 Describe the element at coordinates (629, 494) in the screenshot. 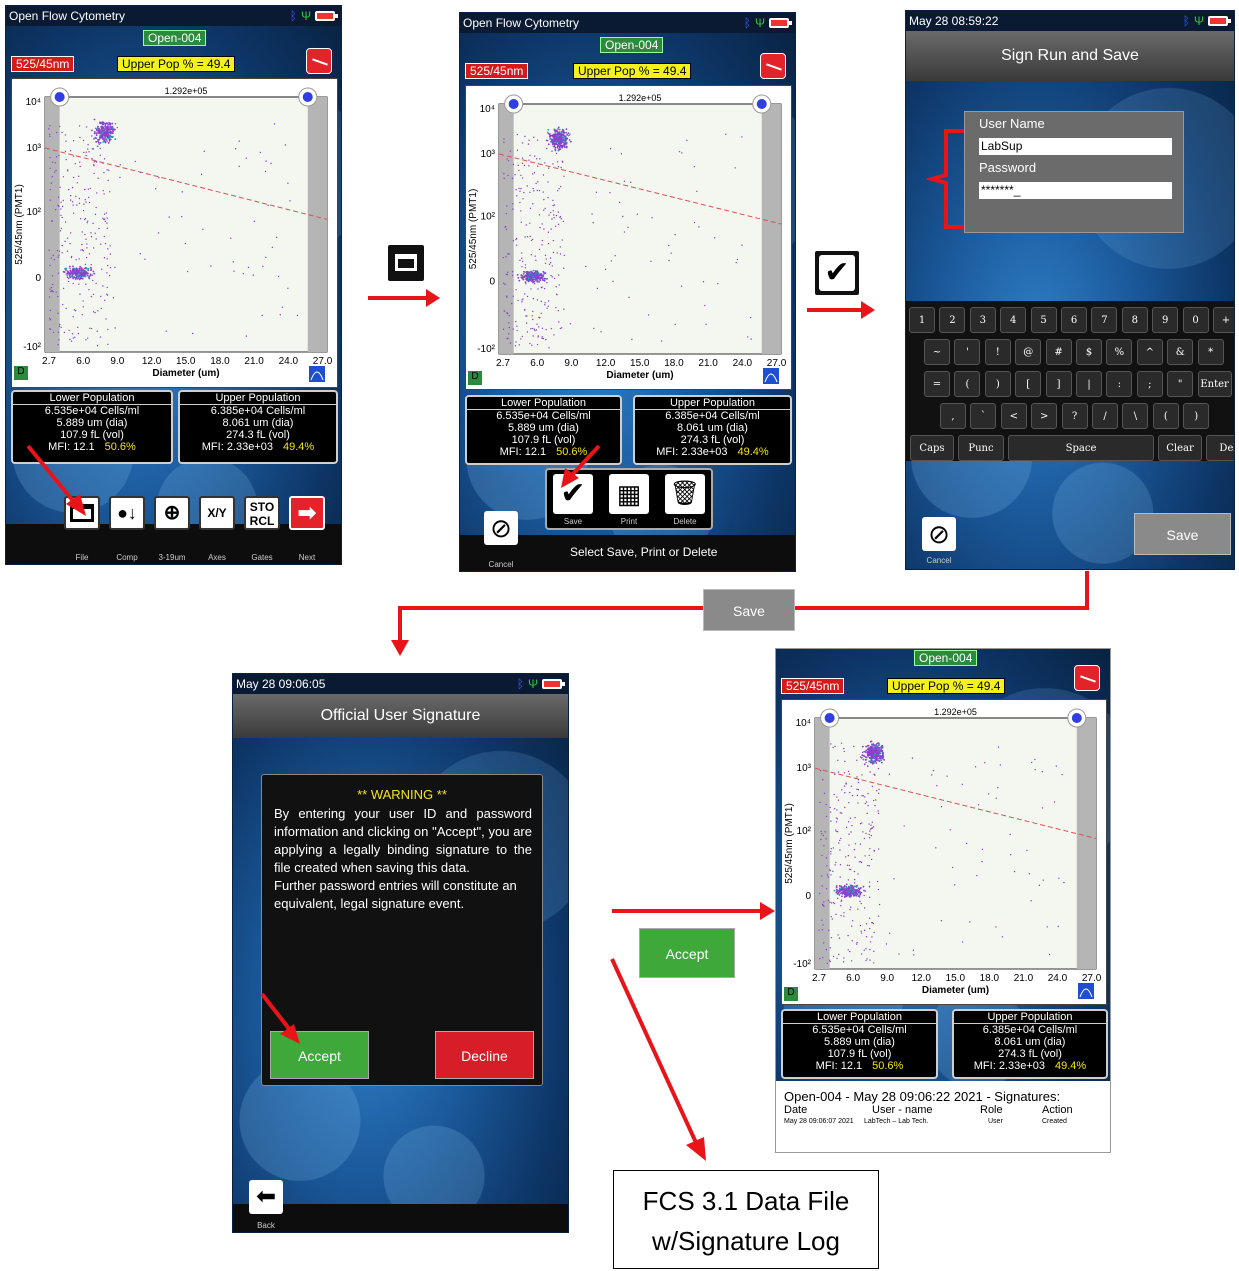

I see `print-action-button: ▦` at that location.